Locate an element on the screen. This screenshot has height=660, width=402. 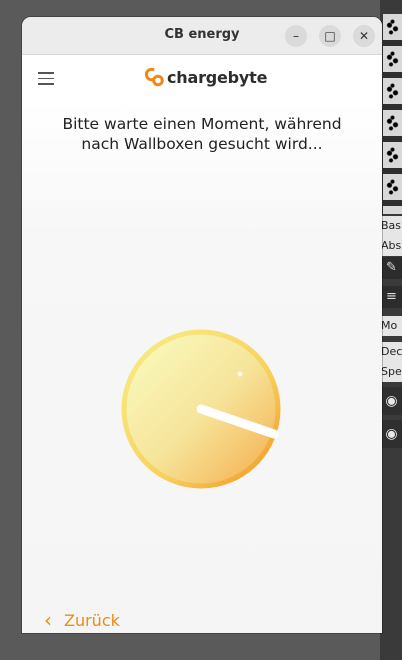
loading-spinner is located at coordinates (201, 409).